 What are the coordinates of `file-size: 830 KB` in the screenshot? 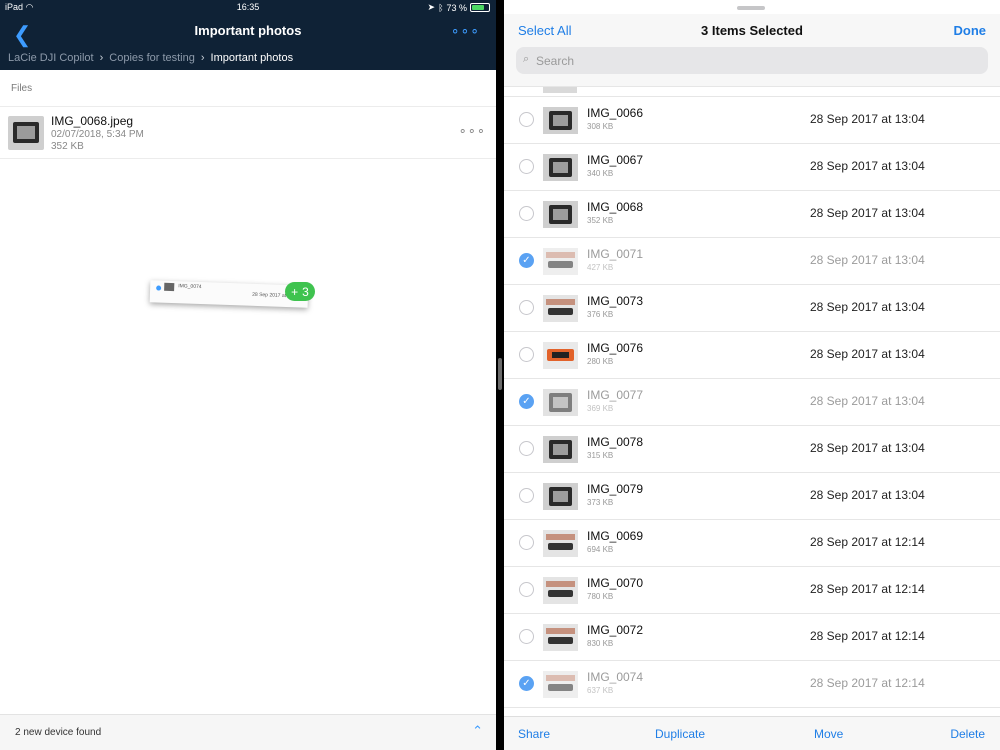 It's located at (600, 643).